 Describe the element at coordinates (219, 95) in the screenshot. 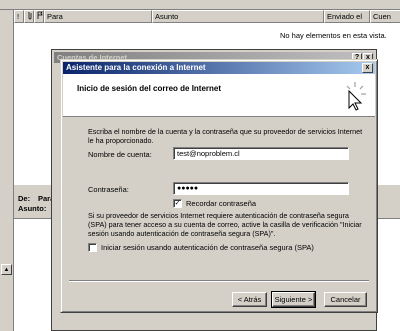

I see `wizard-header: Inicio de sesión del correo de Internet` at that location.